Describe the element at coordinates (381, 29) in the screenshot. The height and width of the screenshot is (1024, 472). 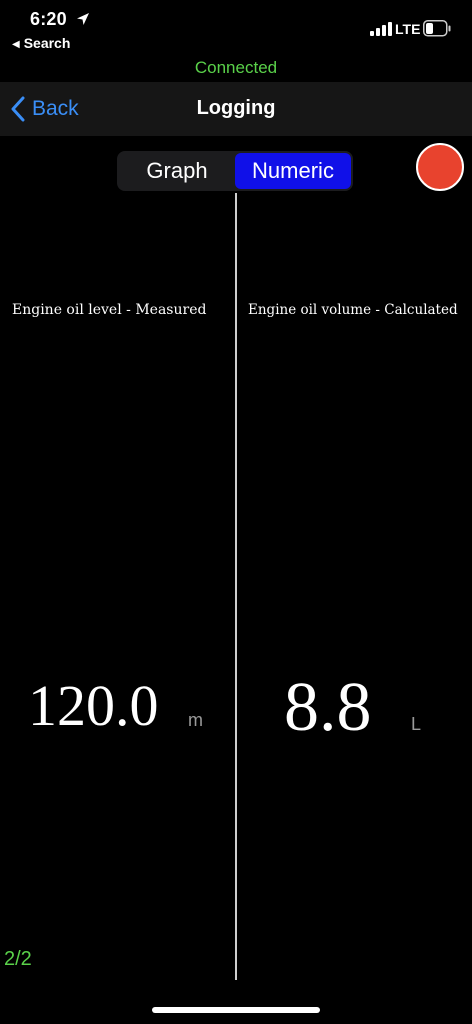
I see `cellular-signal-icon` at that location.